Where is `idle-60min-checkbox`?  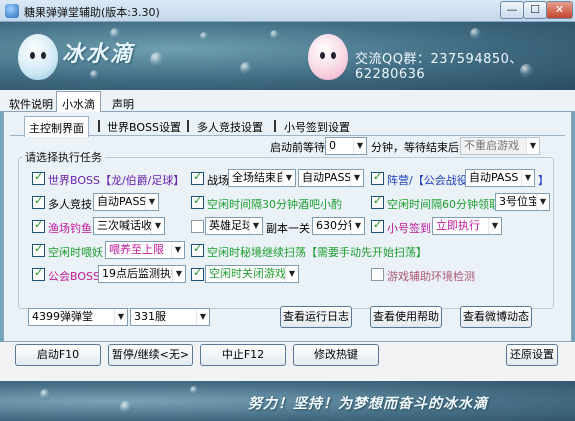 idle-60min-checkbox is located at coordinates (377, 201).